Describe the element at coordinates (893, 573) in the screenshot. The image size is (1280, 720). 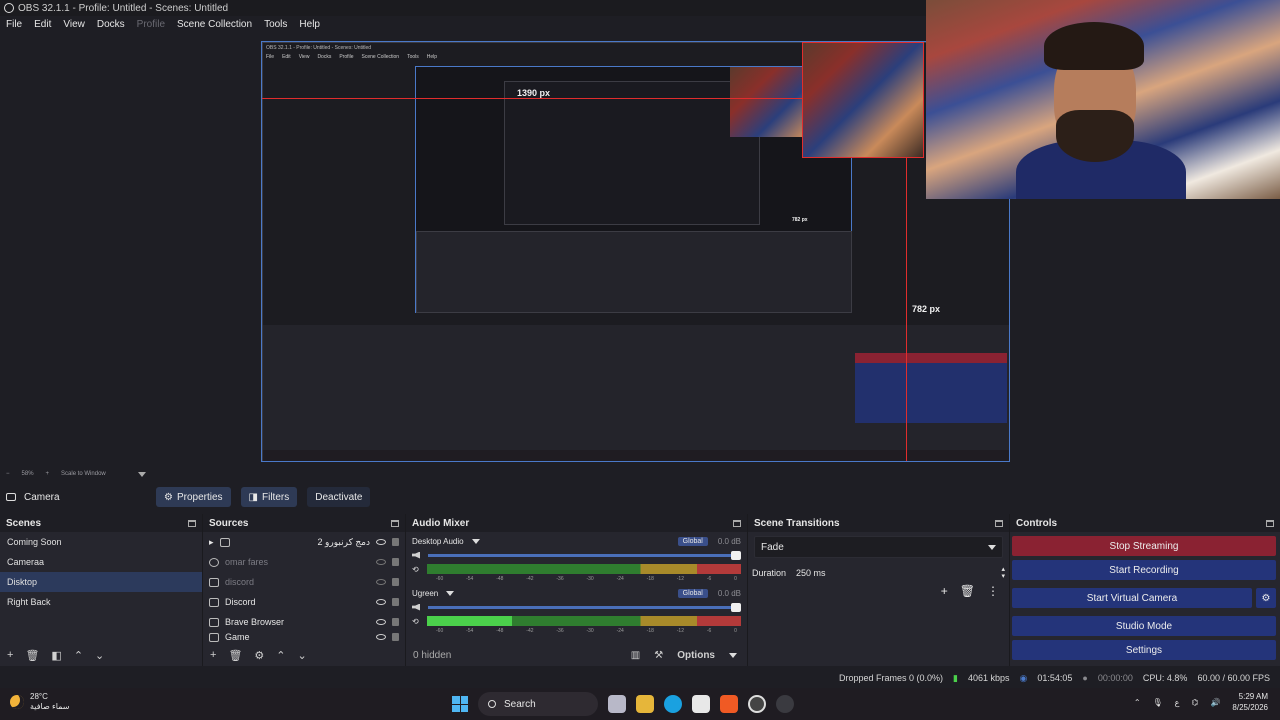
I see `duration-spinbox: 250 ms` at that location.